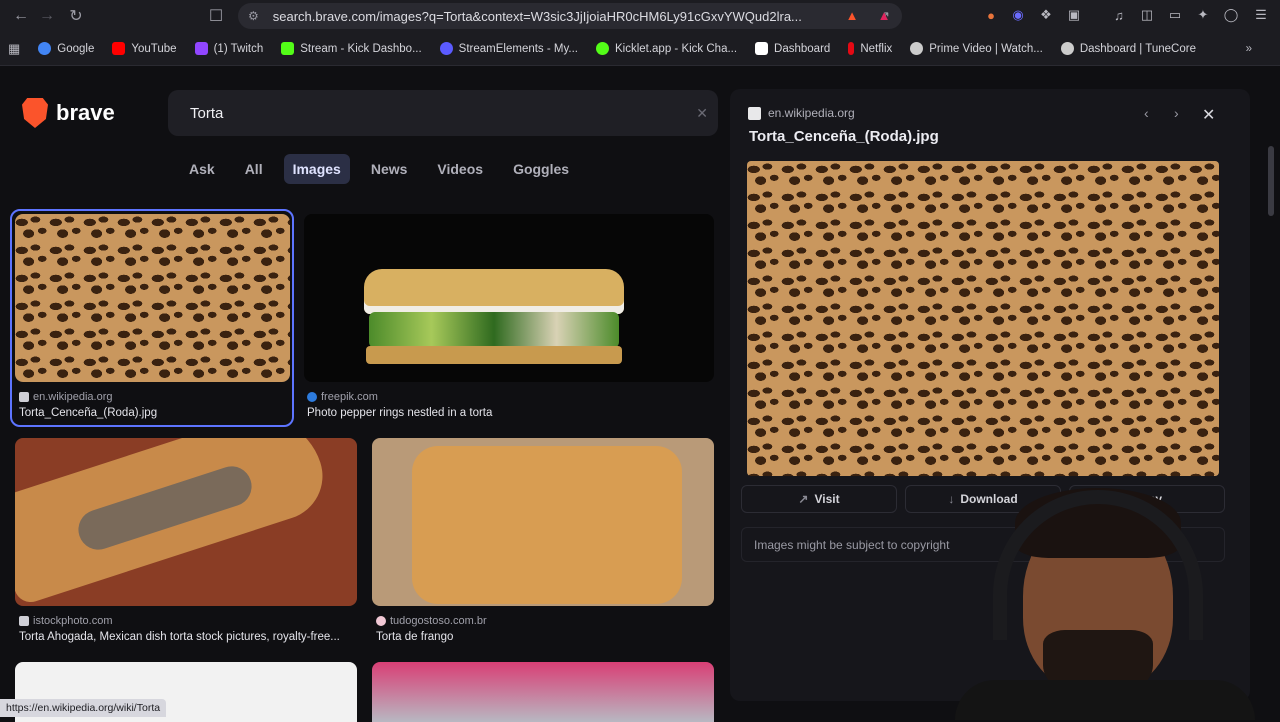 The height and width of the screenshot is (722, 1280). I want to click on back-icon: ←, so click(21, 16).